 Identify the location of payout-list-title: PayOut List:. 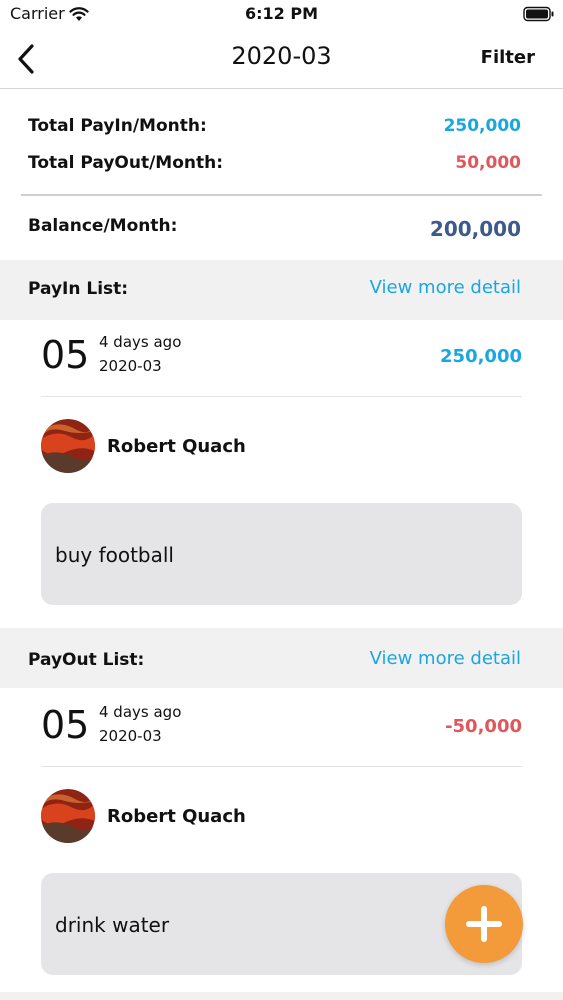
(86, 660).